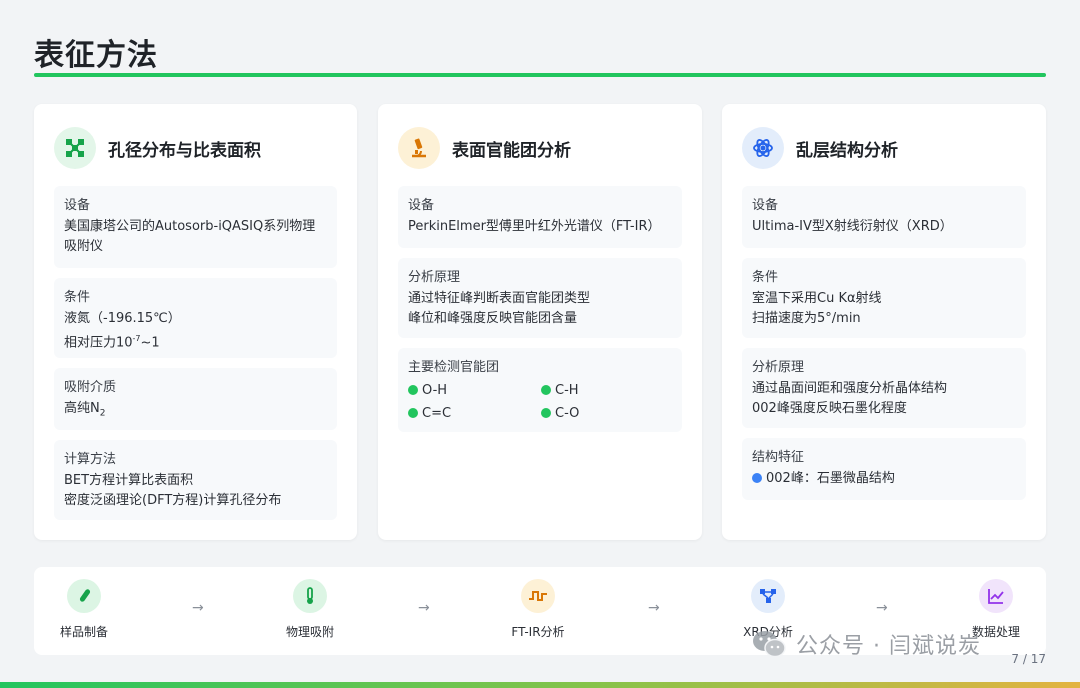 The height and width of the screenshot is (688, 1080). I want to click on line-chart-icon, so click(996, 596).